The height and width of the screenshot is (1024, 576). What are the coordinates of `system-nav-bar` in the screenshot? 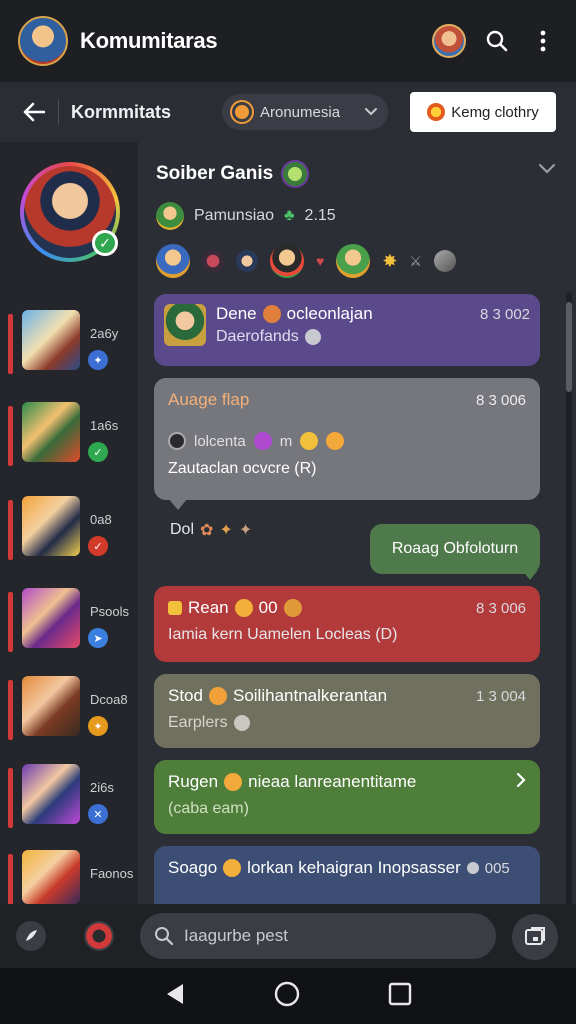 It's located at (288, 996).